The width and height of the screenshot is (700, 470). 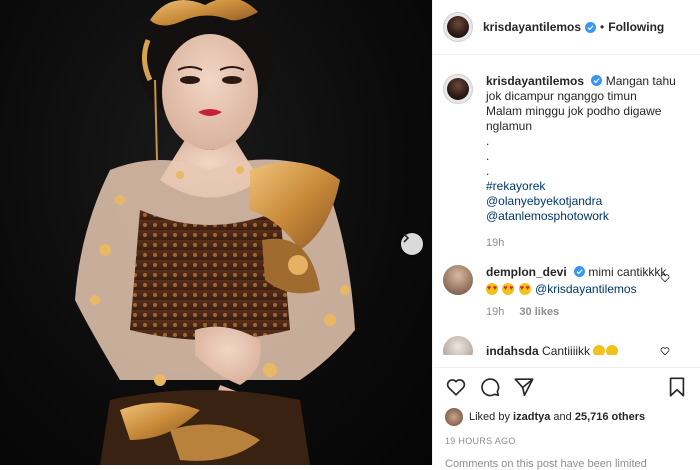 I want to click on likes-and: and, so click(x=562, y=417).